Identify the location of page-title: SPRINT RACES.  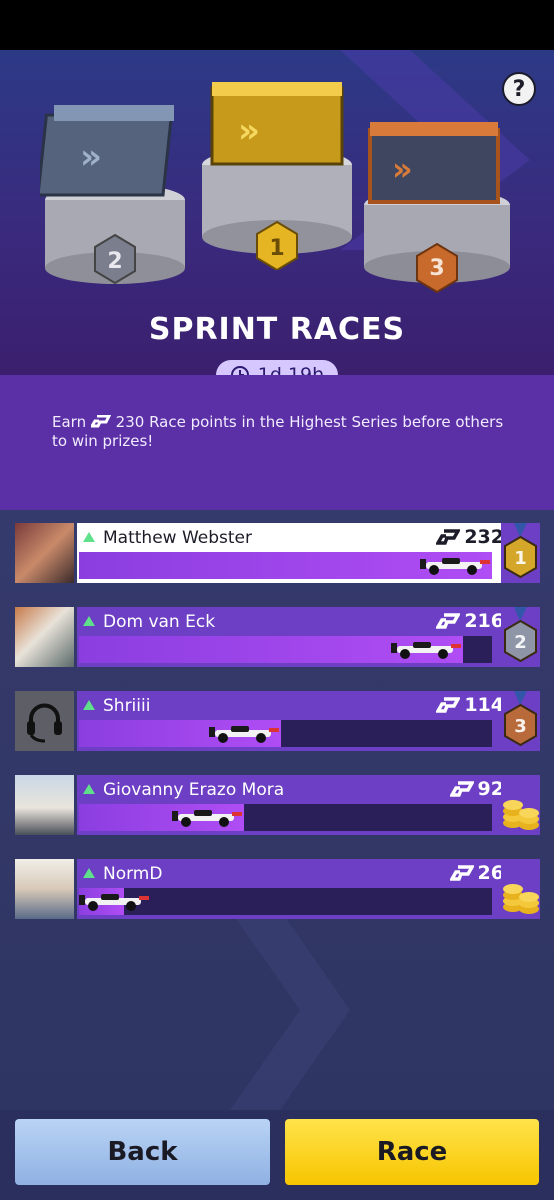
(277, 329).